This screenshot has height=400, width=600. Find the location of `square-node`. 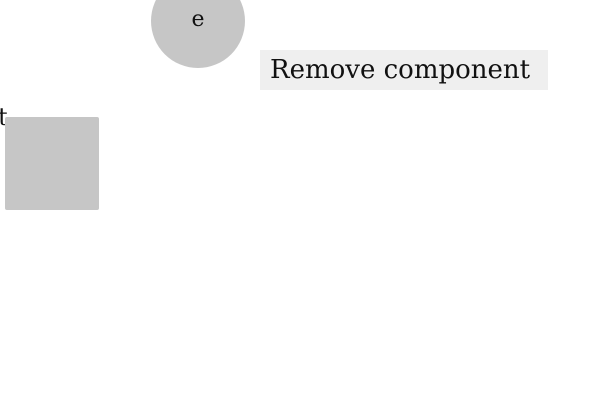

square-node is located at coordinates (52, 163).